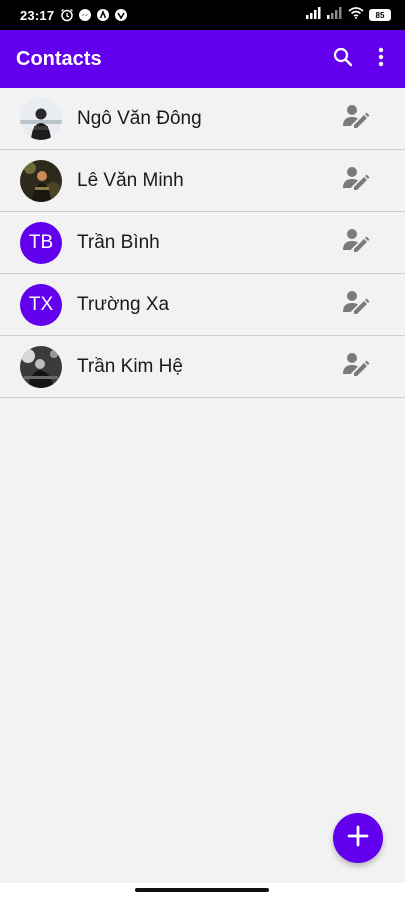 The height and width of the screenshot is (900, 405). I want to click on status-system-icons: 85, so click(348, 15).